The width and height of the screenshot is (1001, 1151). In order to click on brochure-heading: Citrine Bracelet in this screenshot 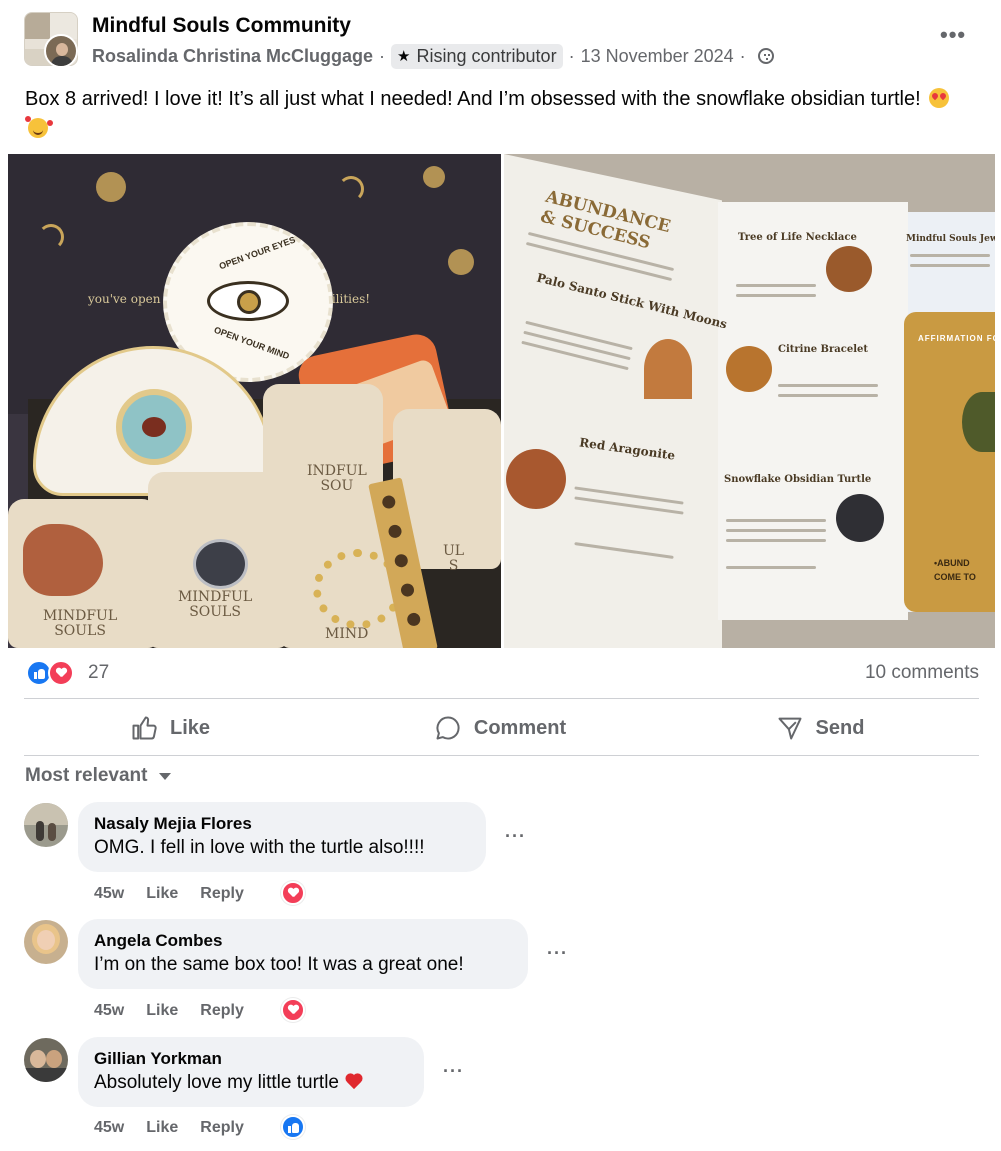, I will do `click(823, 349)`.